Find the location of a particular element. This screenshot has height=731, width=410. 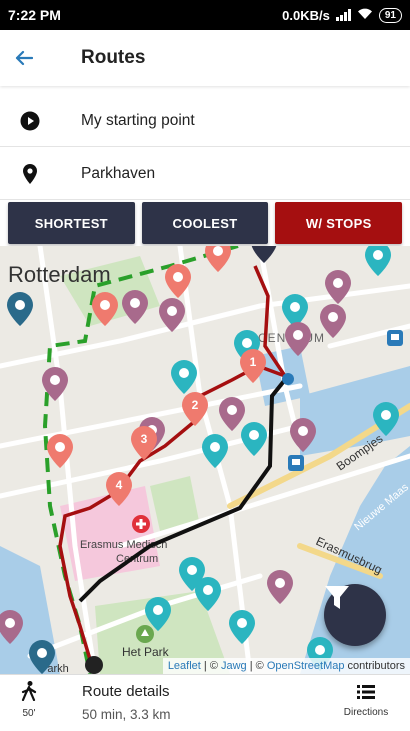

stop-marker-1-label: 1 is located at coordinates (253, 362).